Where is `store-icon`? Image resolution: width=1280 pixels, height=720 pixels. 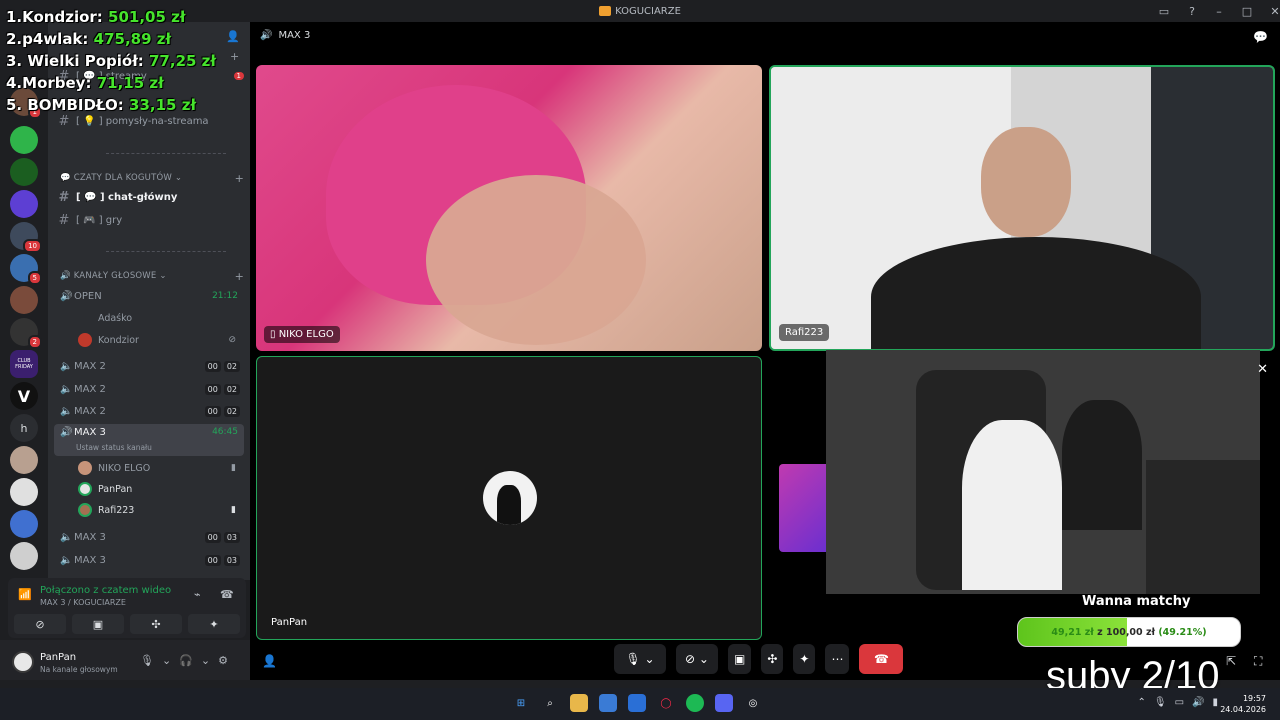 store-icon is located at coordinates (608, 703).